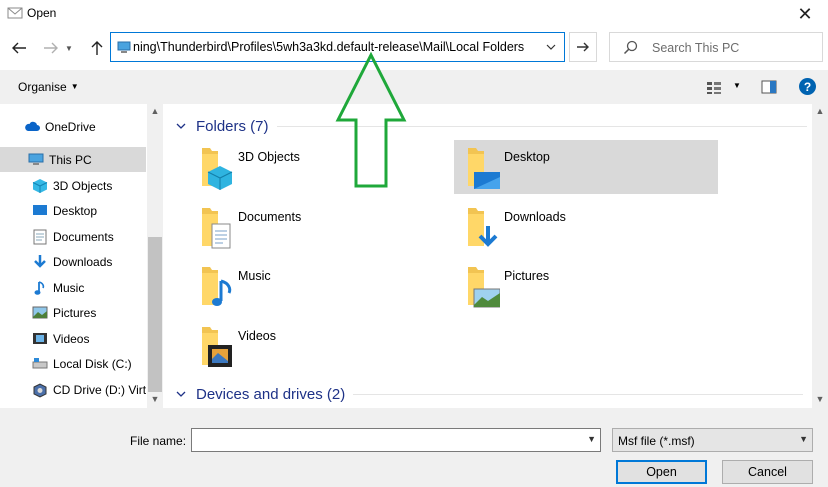 The image size is (828, 487). What do you see at coordinates (767, 472) in the screenshot?
I see `cancel-button: Cancel` at bounding box center [767, 472].